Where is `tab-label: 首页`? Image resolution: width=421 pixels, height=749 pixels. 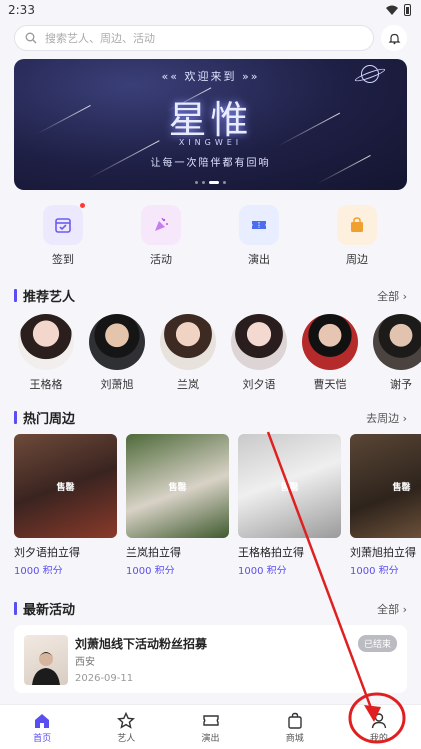
tab-label: 首页 is located at coordinates (42, 739).